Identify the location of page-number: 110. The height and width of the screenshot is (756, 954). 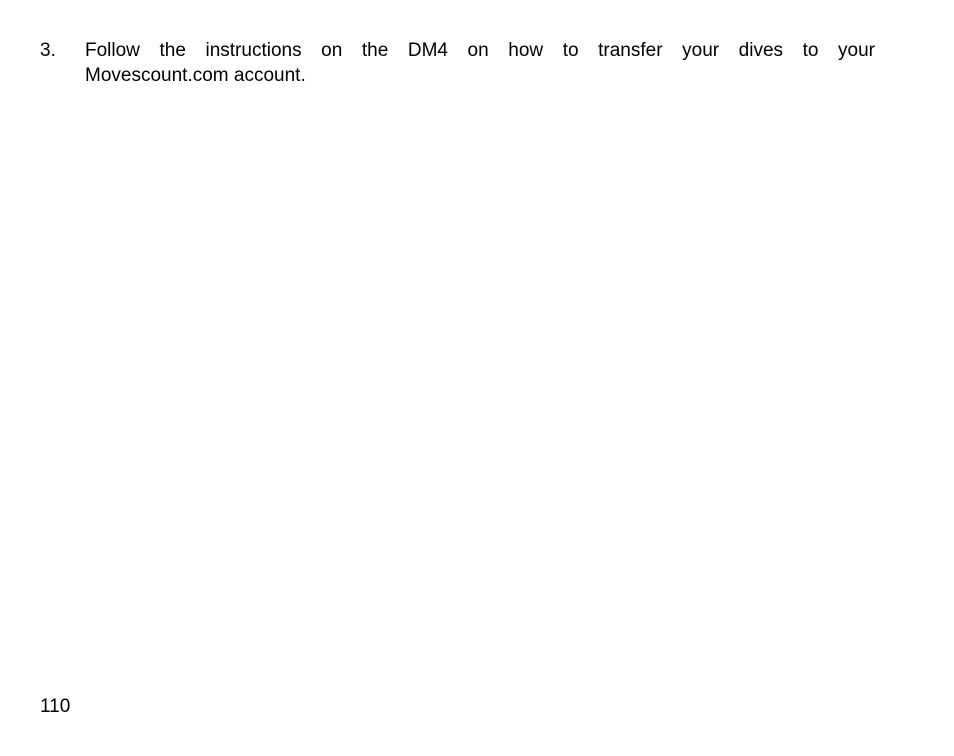
(55, 706).